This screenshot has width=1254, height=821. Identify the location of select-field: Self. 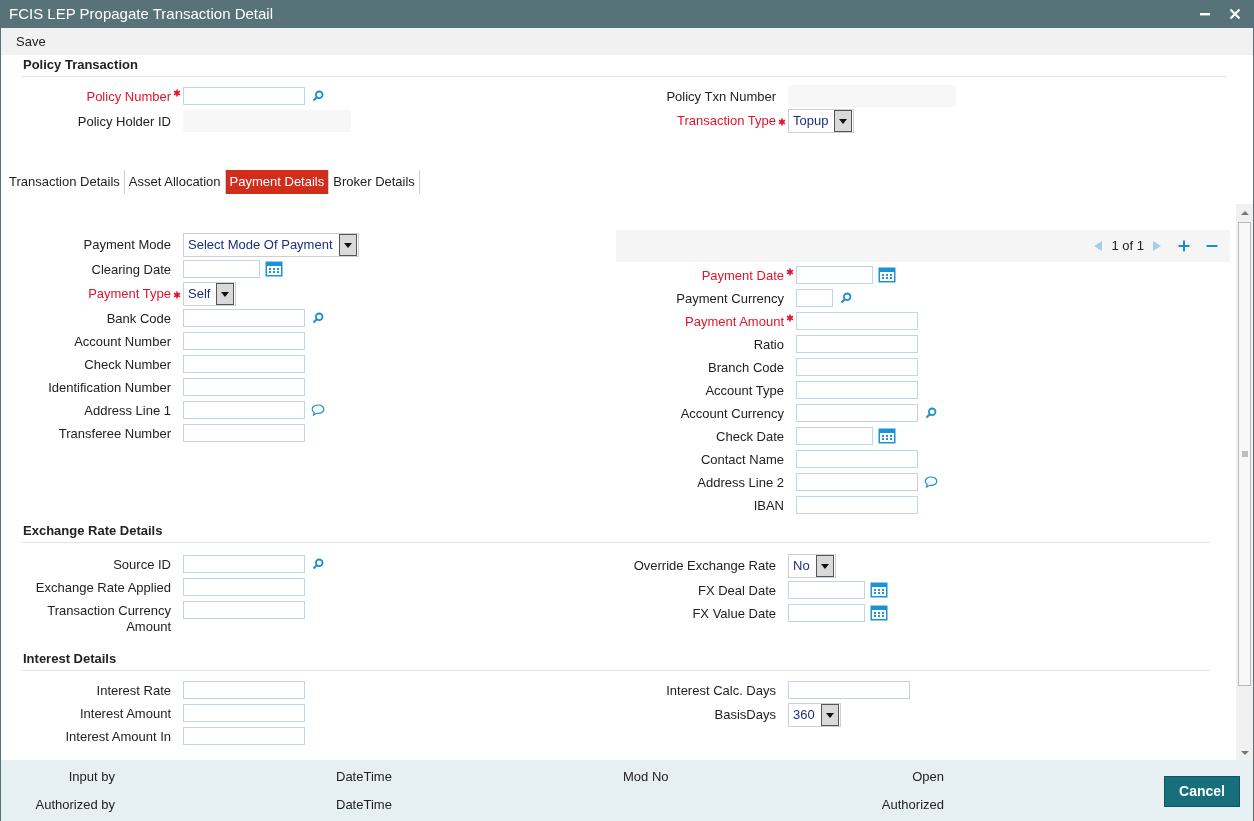
(210, 294).